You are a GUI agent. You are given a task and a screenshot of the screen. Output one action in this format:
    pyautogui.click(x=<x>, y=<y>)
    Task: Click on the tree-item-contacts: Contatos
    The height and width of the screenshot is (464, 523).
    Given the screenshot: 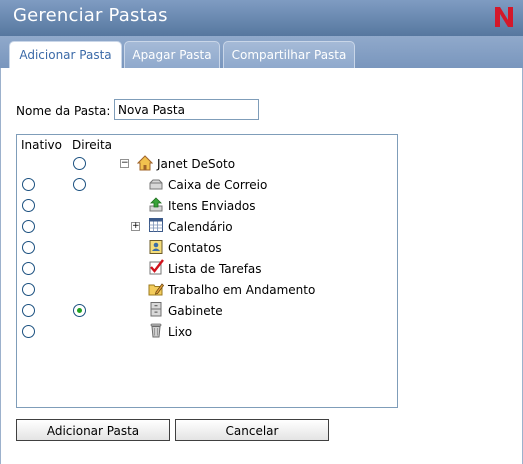 What is the action you would take?
    pyautogui.click(x=195, y=248)
    